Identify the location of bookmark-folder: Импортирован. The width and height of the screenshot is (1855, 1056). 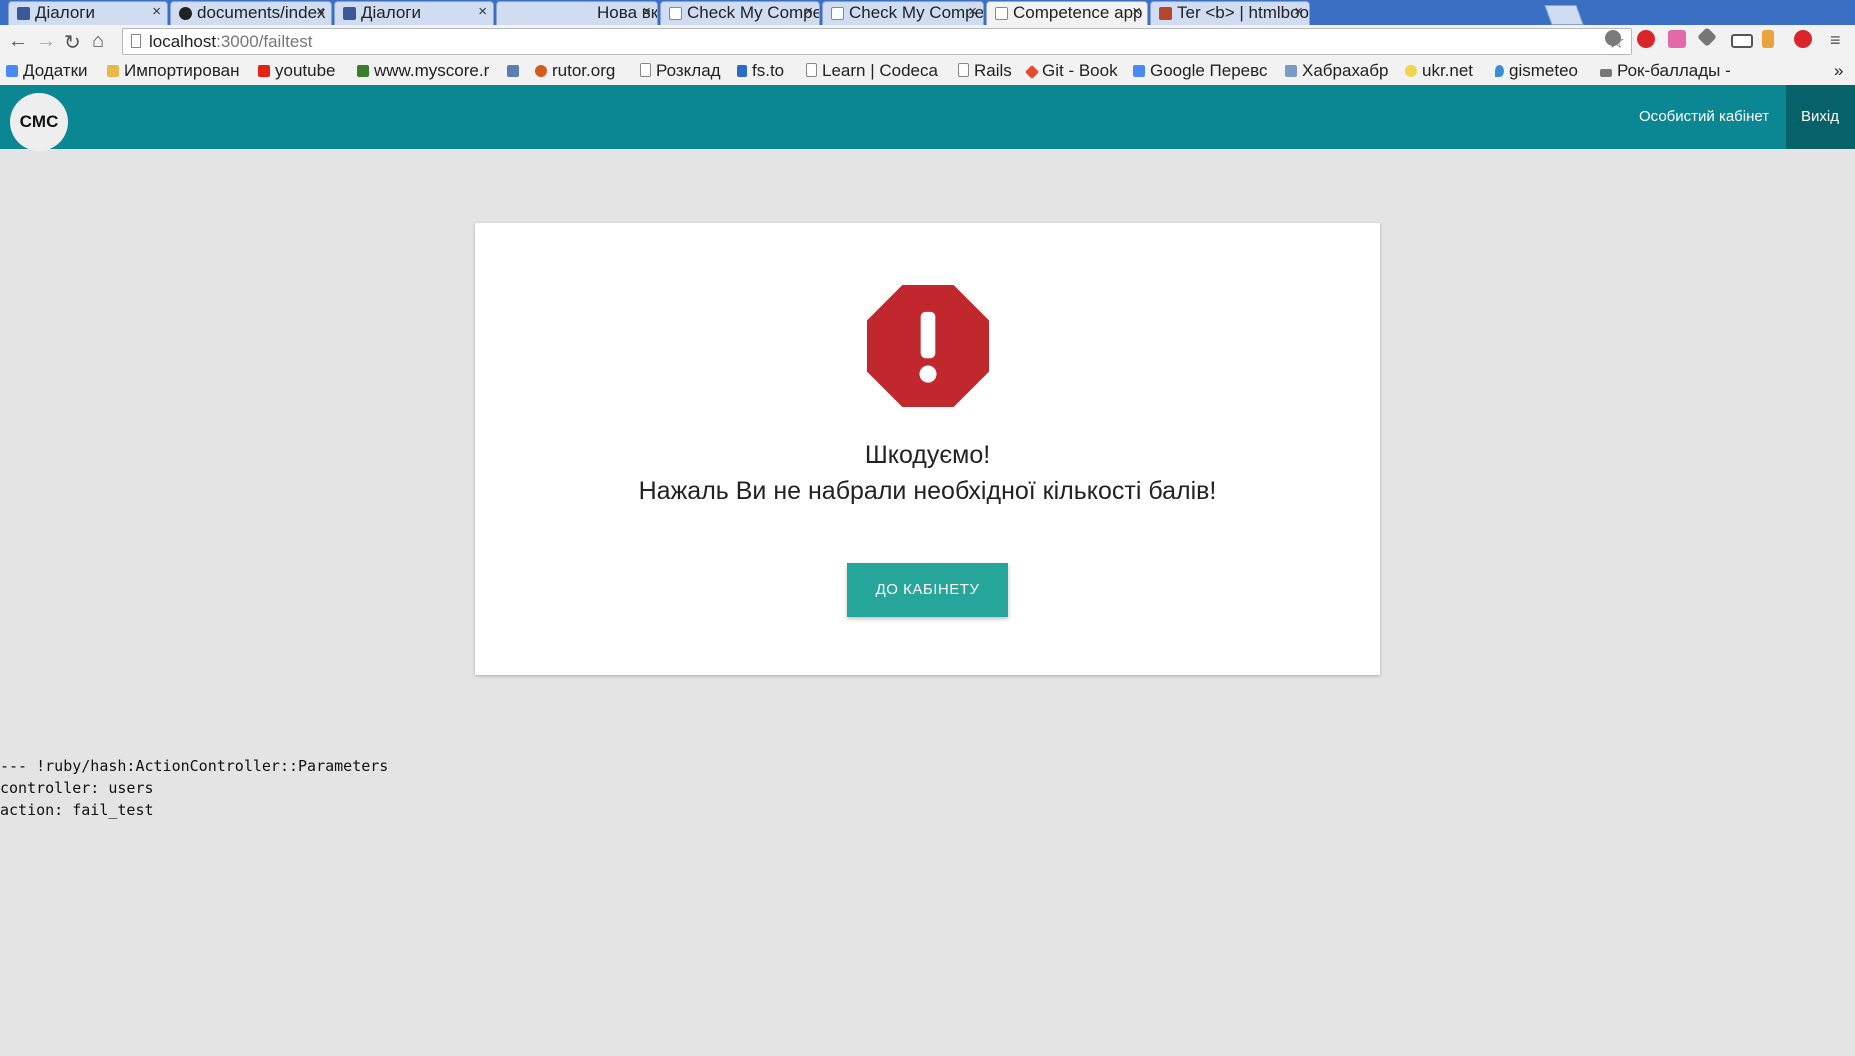
(173, 71).